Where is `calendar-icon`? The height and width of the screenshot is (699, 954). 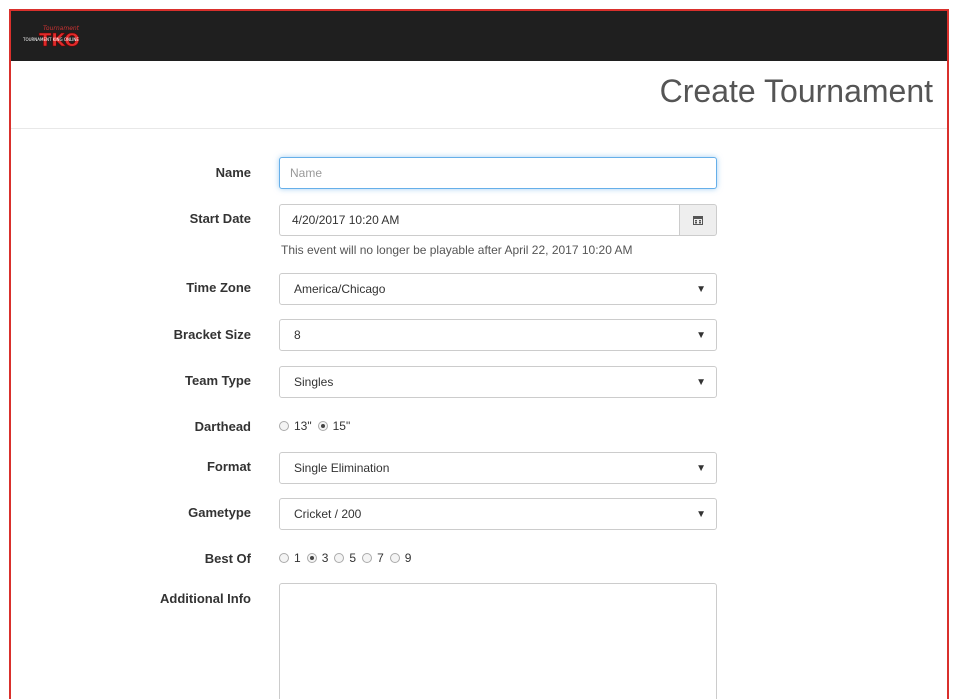 calendar-icon is located at coordinates (698, 220).